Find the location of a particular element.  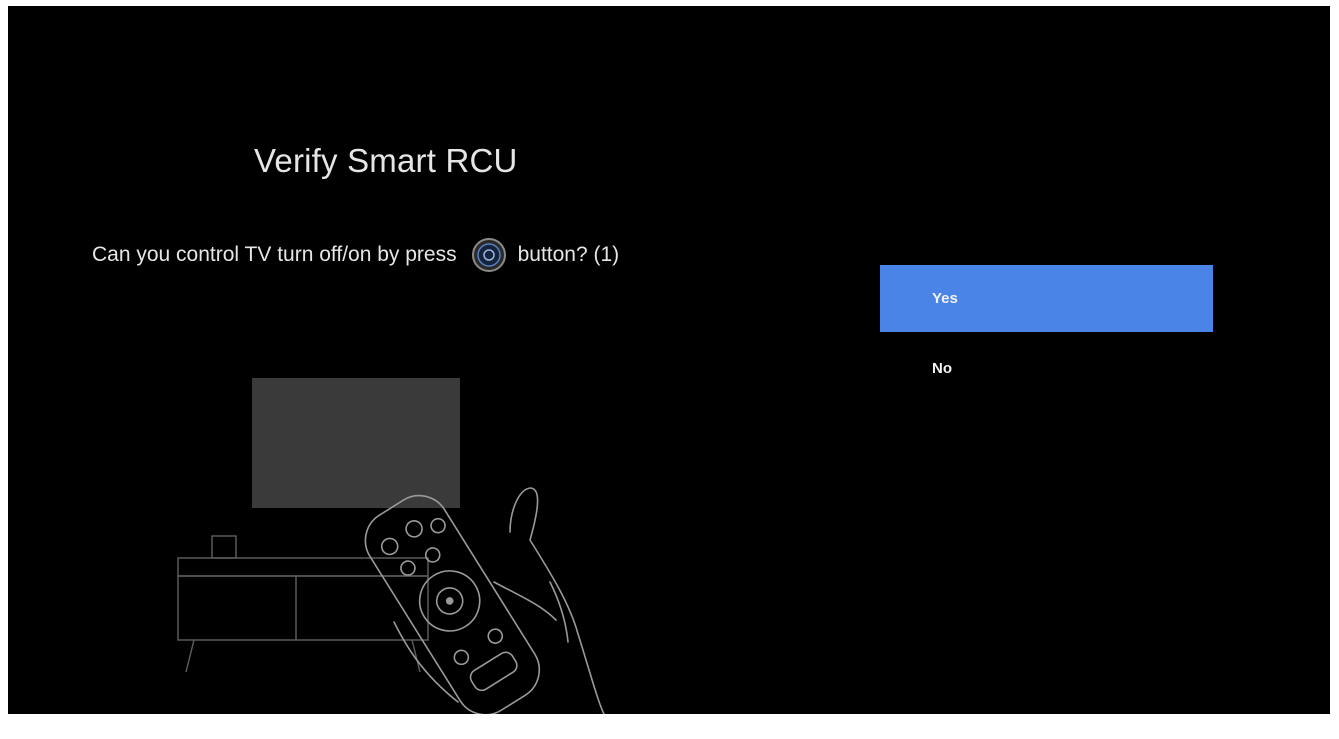

answer-options: Yes No is located at coordinates (1046, 334).